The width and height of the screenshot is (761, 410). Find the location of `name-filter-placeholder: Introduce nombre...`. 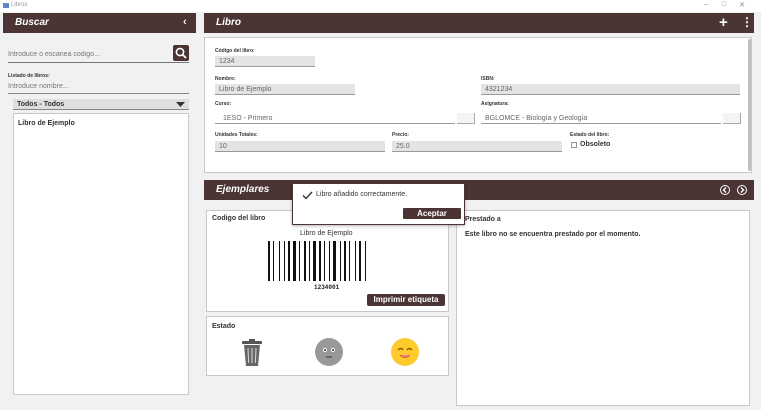

name-filter-placeholder: Introduce nombre... is located at coordinates (38, 86).